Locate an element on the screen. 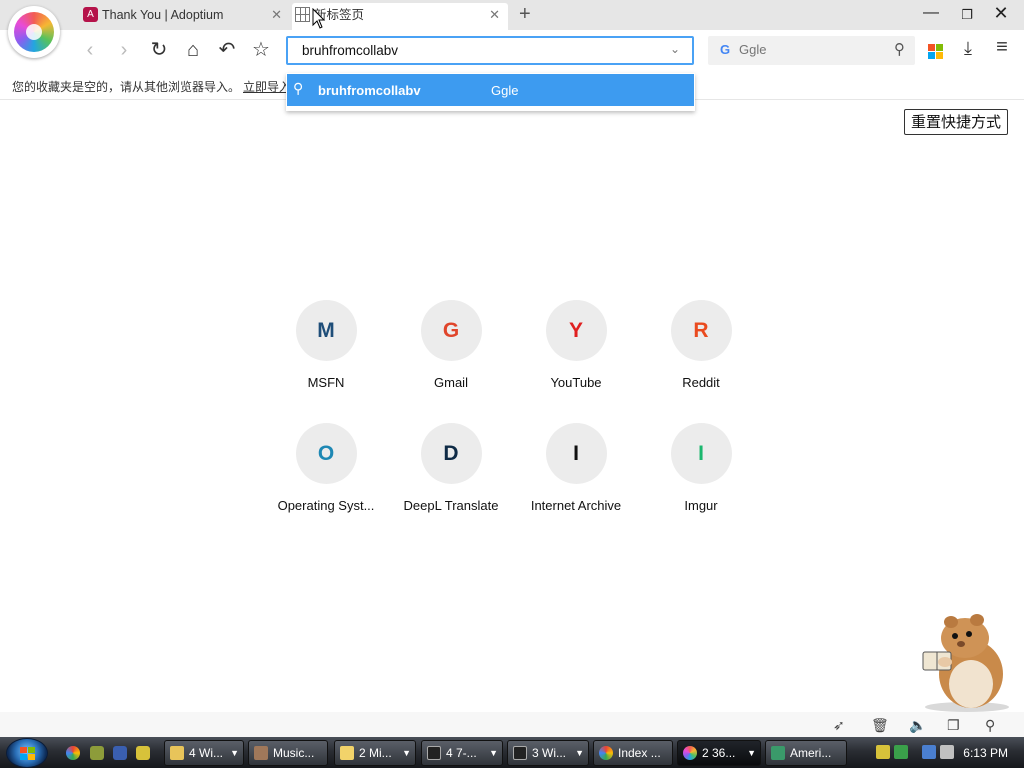 This screenshot has width=1024, height=768. close-window-button: ✕ is located at coordinates (1001, 13).